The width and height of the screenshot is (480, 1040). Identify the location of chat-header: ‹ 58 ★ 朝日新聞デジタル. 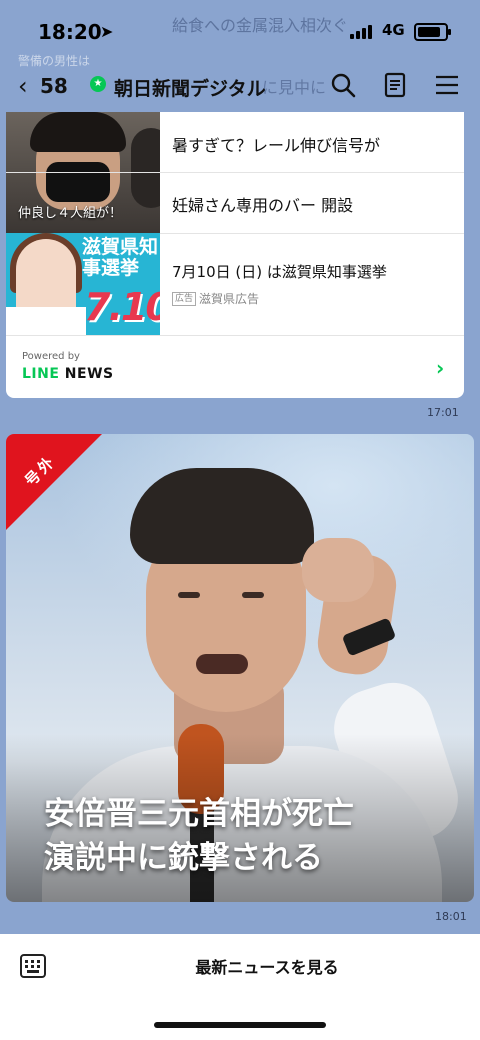
(240, 86).